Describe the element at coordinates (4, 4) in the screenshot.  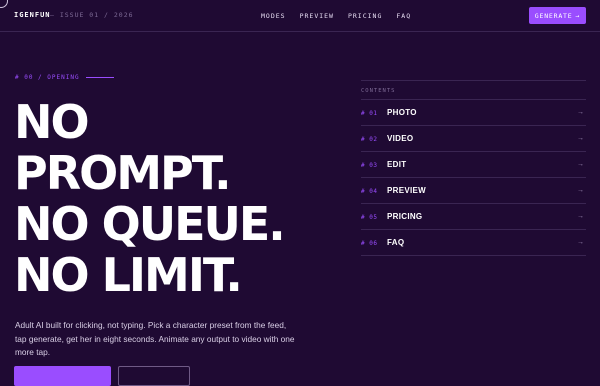
I see `corner-circle-icon` at that location.